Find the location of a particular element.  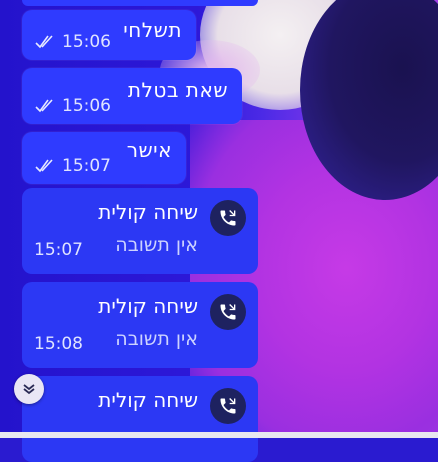

scroll-to-bottom-button is located at coordinates (29, 389).